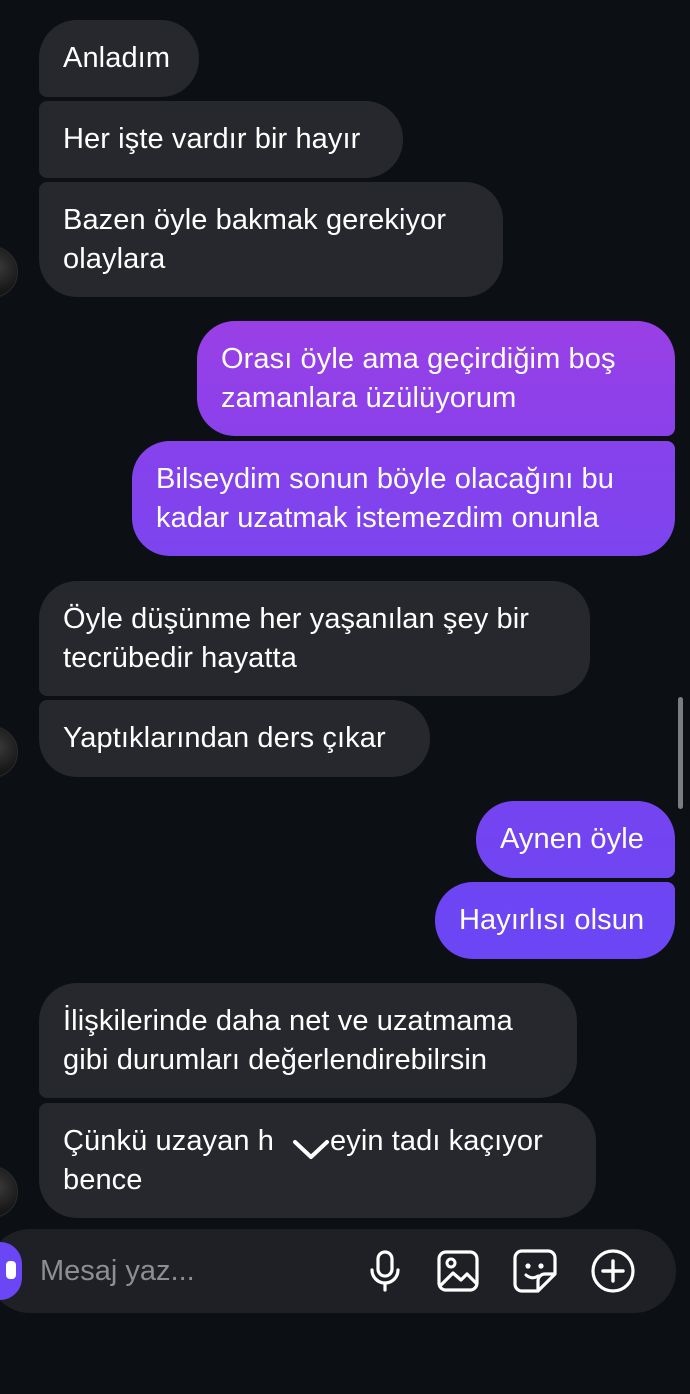 The height and width of the screenshot is (1394, 690). I want to click on message-incoming: Yaptıklarından ders çıkar, so click(234, 738).